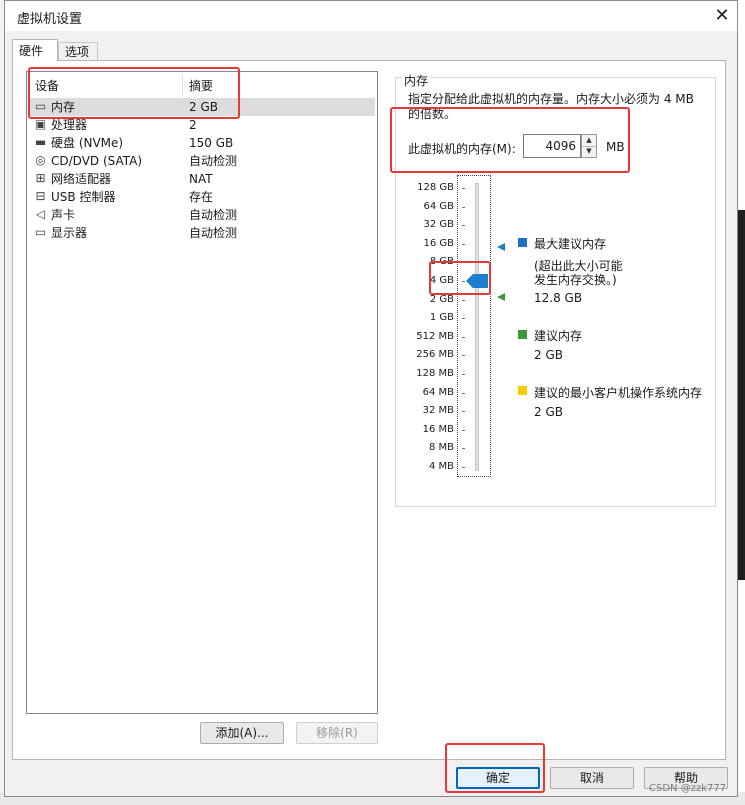 This screenshot has width=745, height=805. What do you see at coordinates (69, 233) in the screenshot?
I see `device-name: 显示器` at bounding box center [69, 233].